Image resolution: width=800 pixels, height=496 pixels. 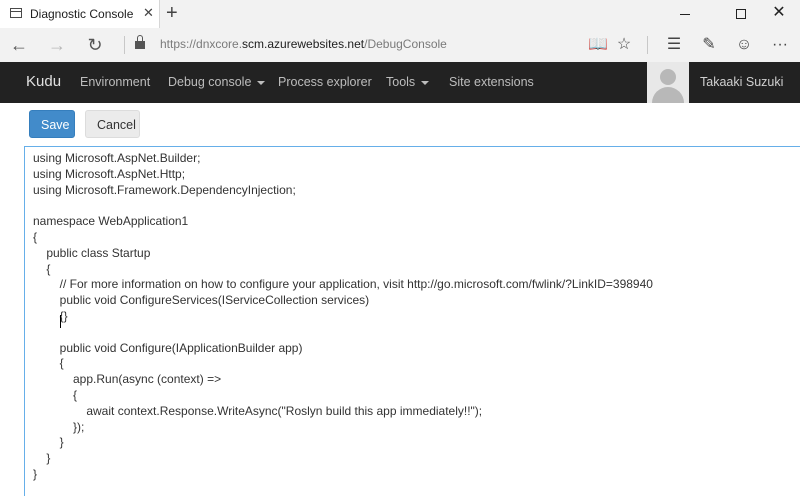 What do you see at coordinates (201, 44) in the screenshot?
I see `url-prefix: https://dnxcore.` at bounding box center [201, 44].